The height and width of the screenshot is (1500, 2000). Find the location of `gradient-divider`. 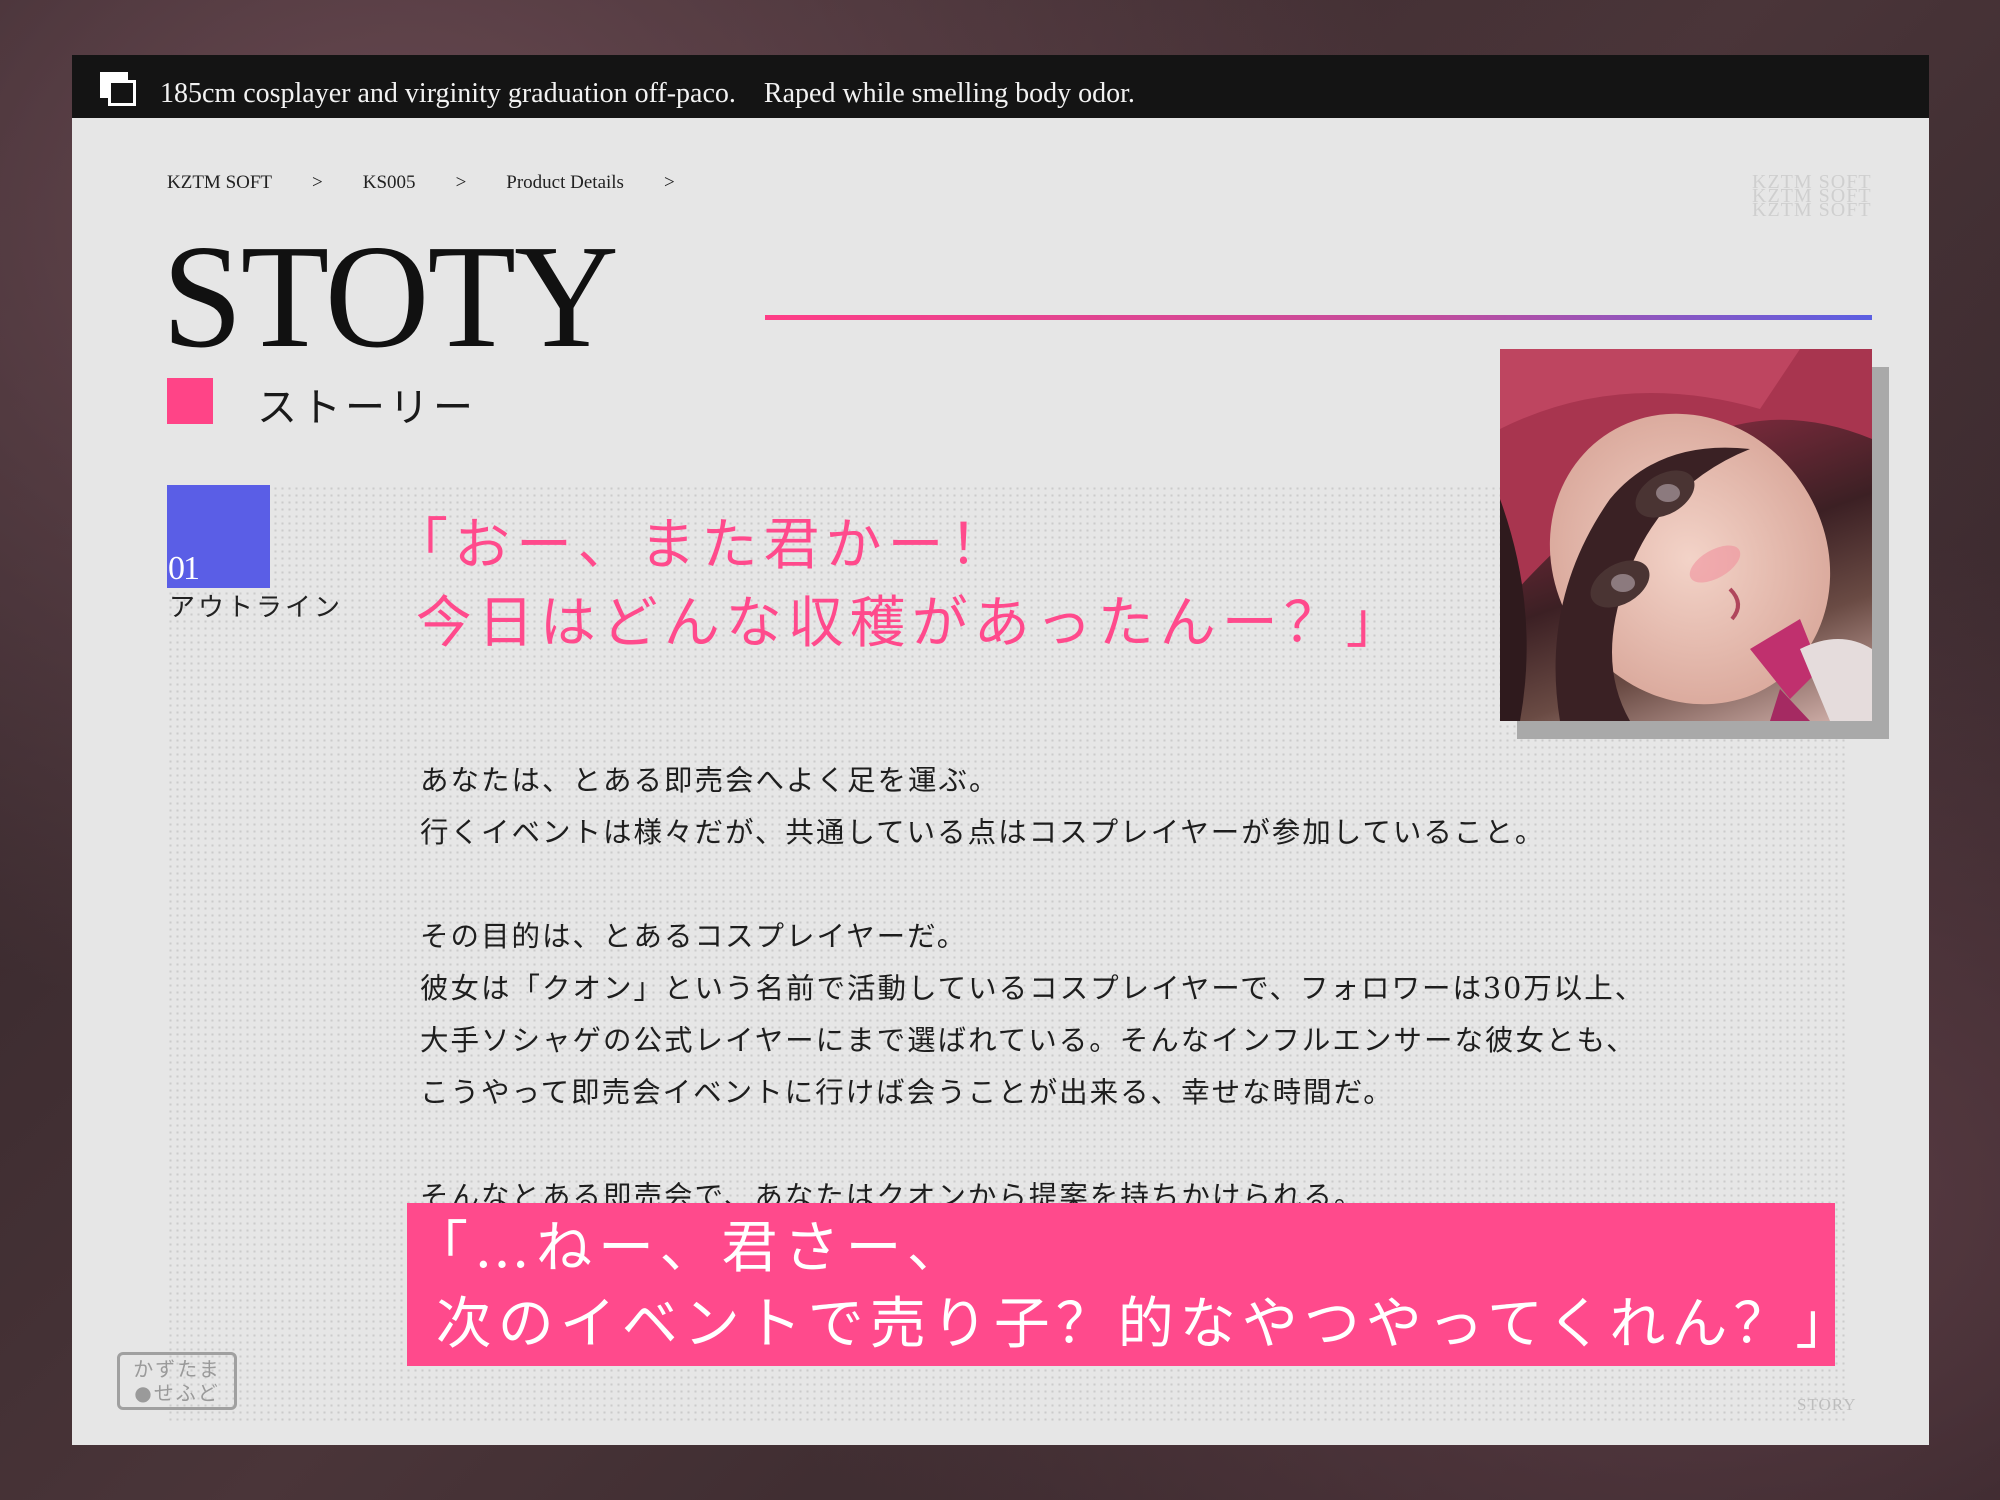

gradient-divider is located at coordinates (1318, 317).